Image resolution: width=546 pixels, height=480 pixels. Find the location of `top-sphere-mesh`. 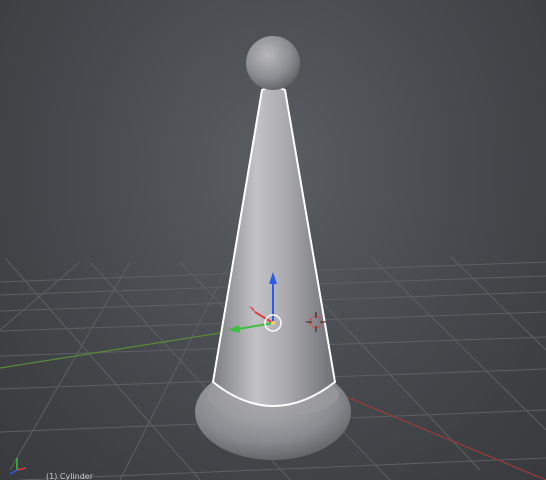

top-sphere-mesh is located at coordinates (273, 63).